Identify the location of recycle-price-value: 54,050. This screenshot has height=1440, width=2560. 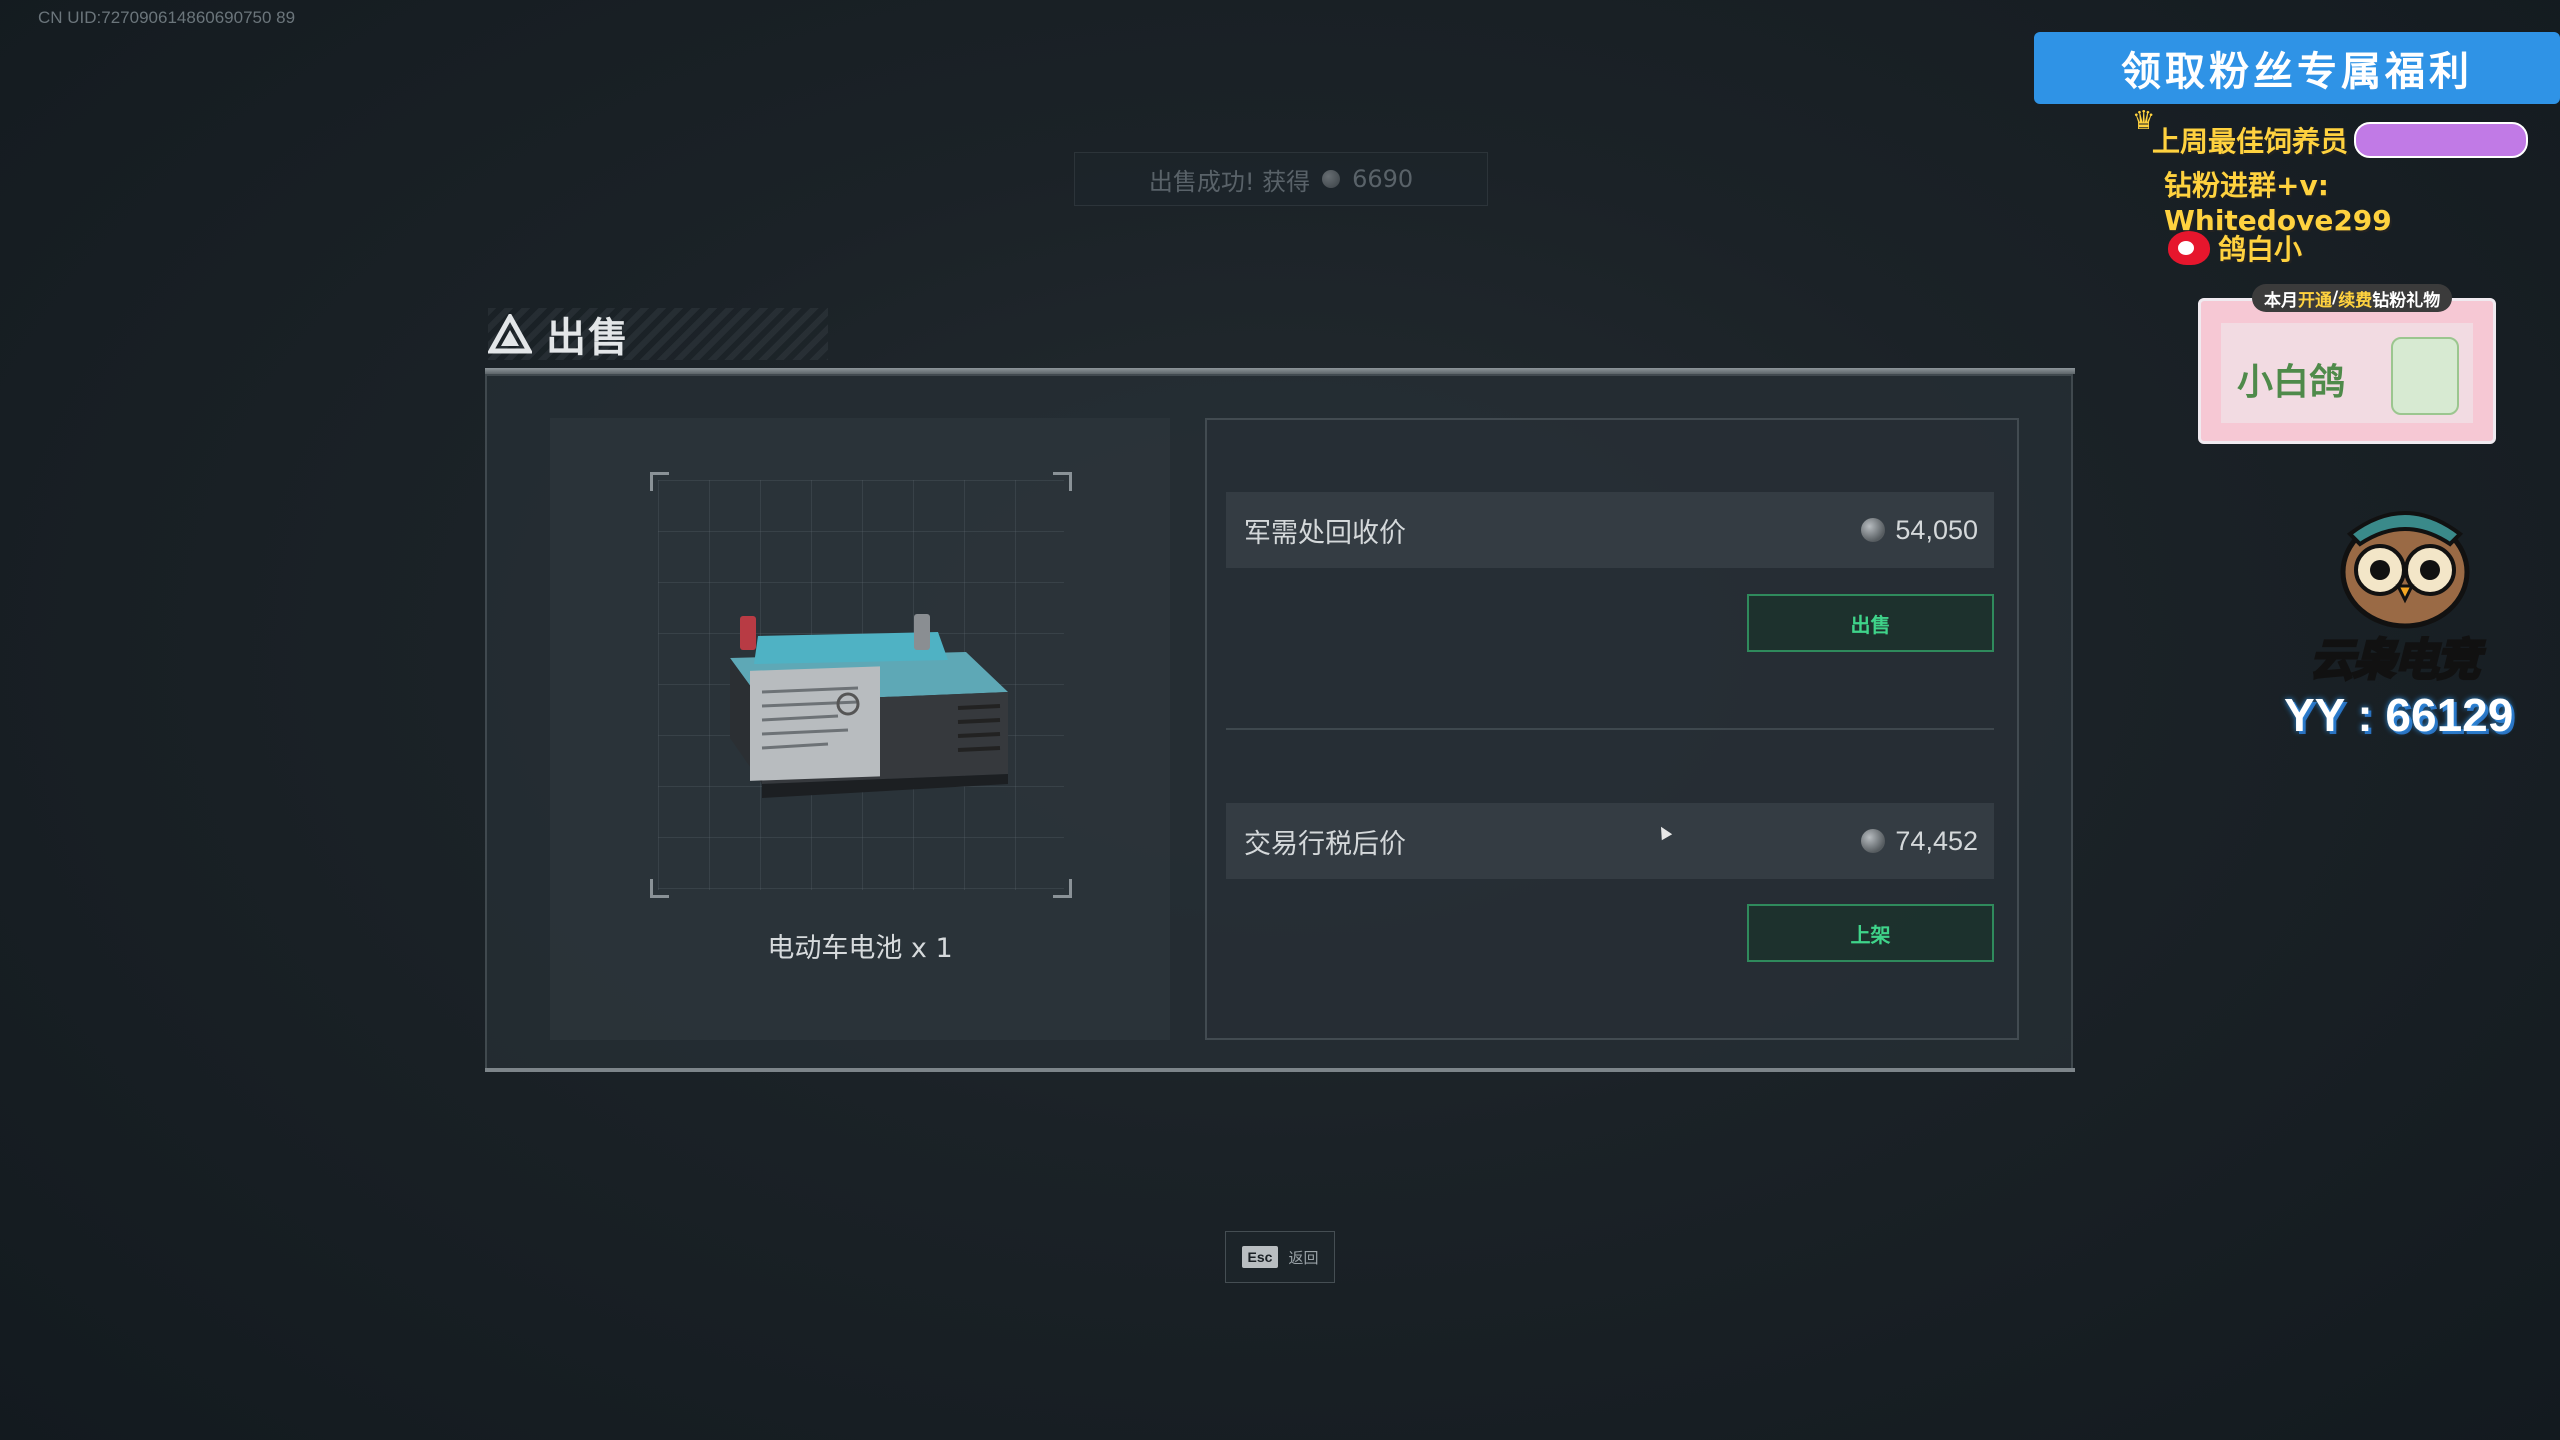
(1919, 530).